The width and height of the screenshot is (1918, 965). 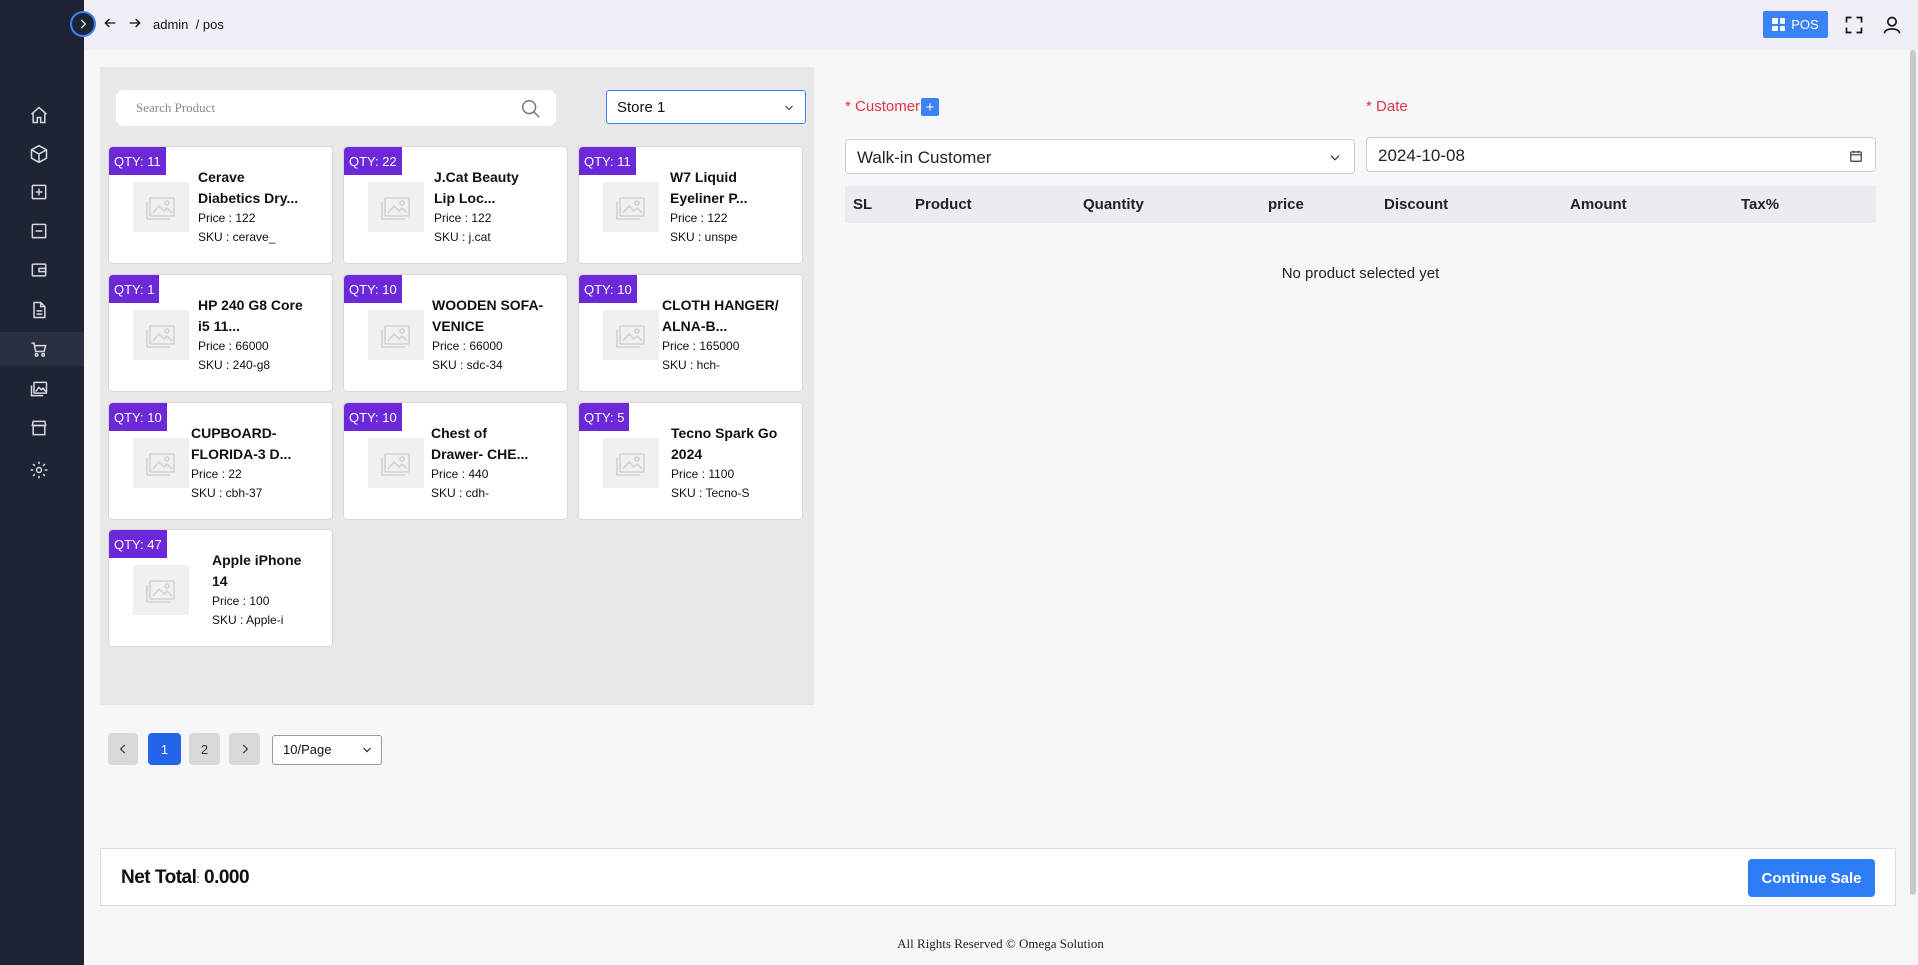 What do you see at coordinates (458, 326) in the screenshot?
I see `product-name-line-2: VENICE` at bounding box center [458, 326].